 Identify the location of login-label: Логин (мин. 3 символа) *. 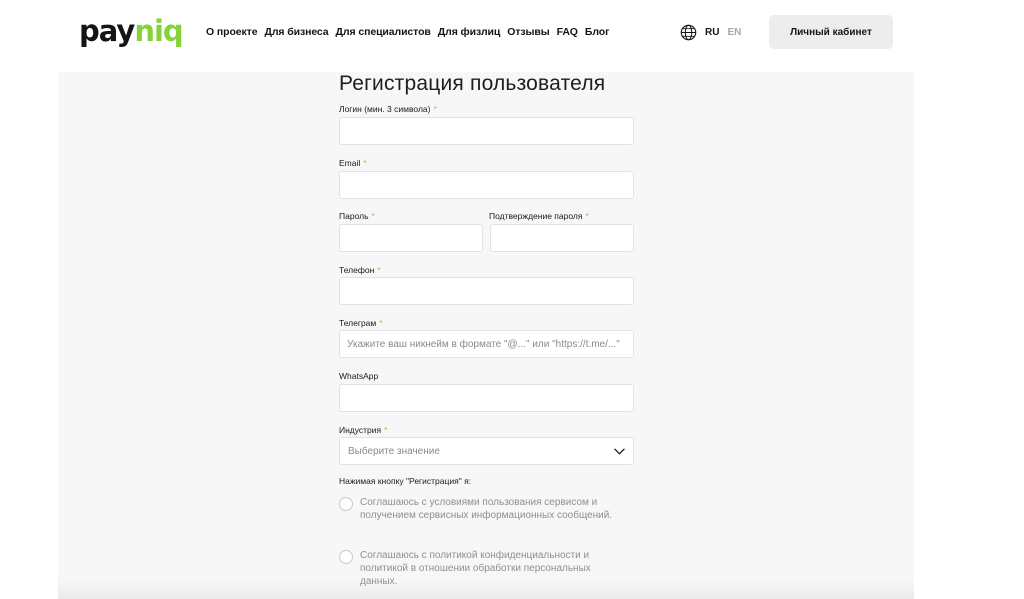
(388, 109).